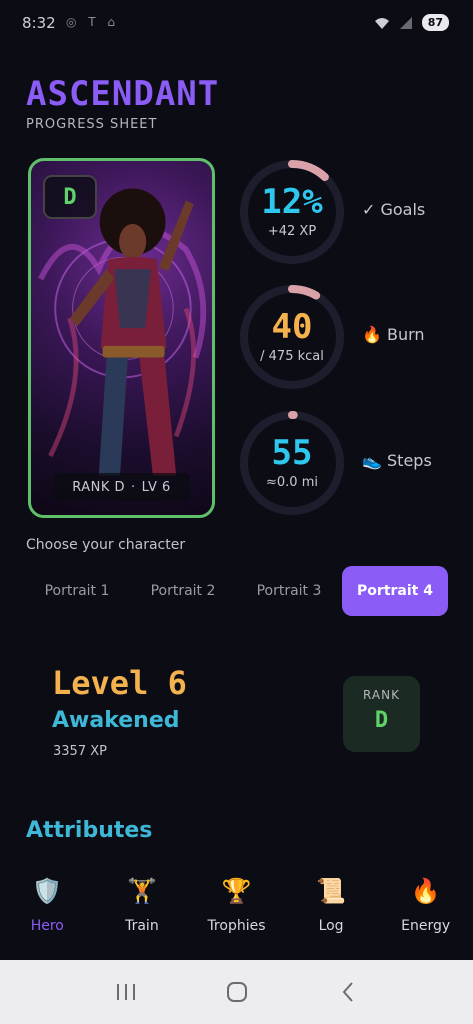 This screenshot has height=1024, width=473. I want to click on burn-label: 🔥 Burn, so click(393, 334).